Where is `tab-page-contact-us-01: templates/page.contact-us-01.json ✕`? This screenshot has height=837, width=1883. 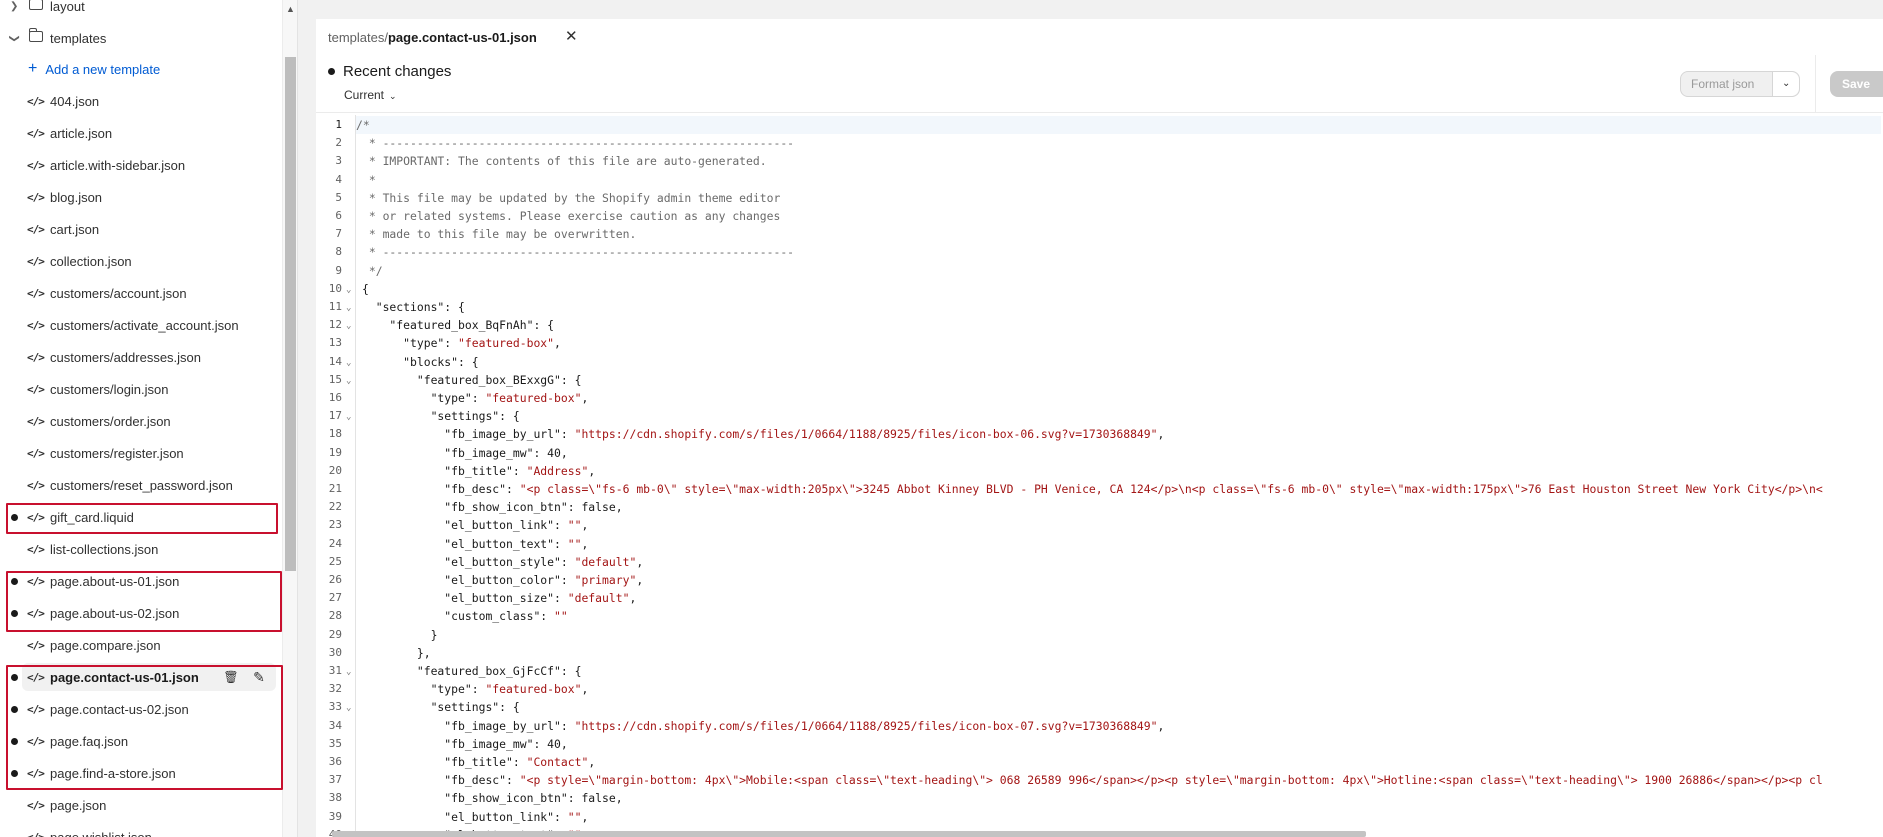 tab-page-contact-us-01: templates/page.contact-us-01.json ✕ is located at coordinates (452, 37).